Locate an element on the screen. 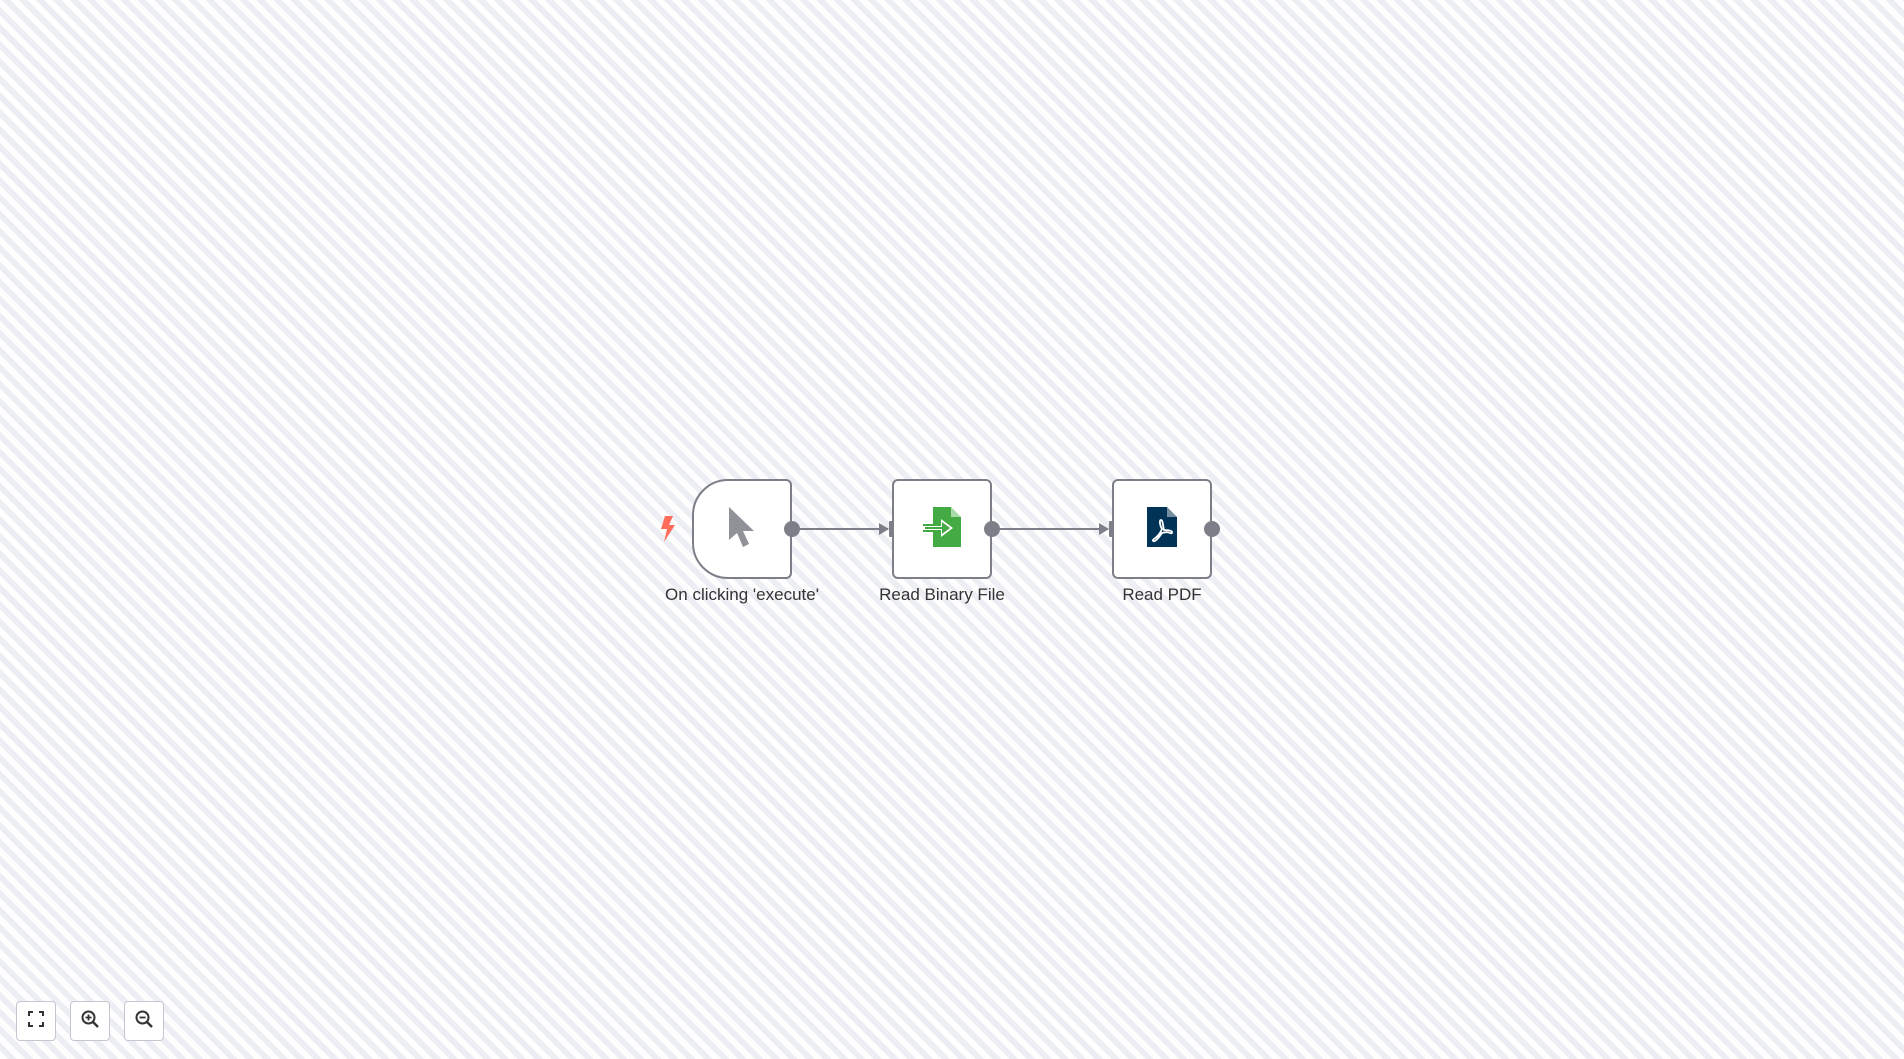  file-import-icon is located at coordinates (942, 529).